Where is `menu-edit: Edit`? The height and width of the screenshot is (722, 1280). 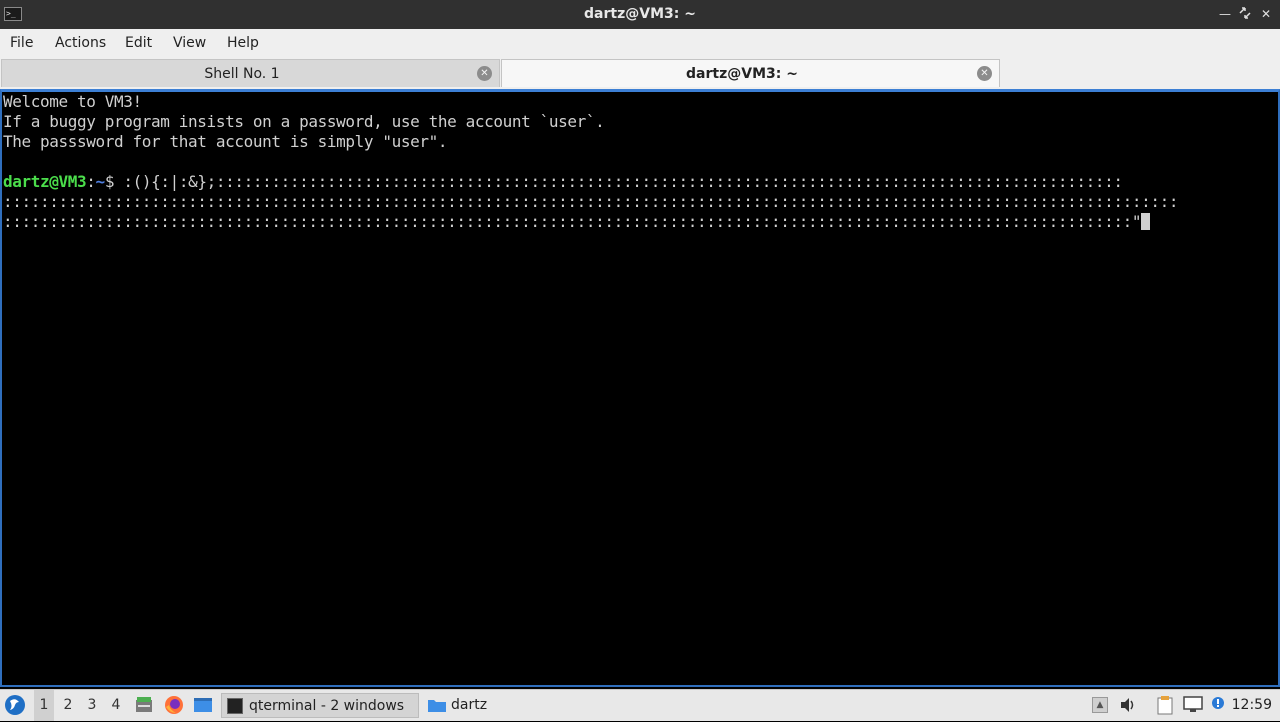
menu-edit: Edit is located at coordinates (138, 43).